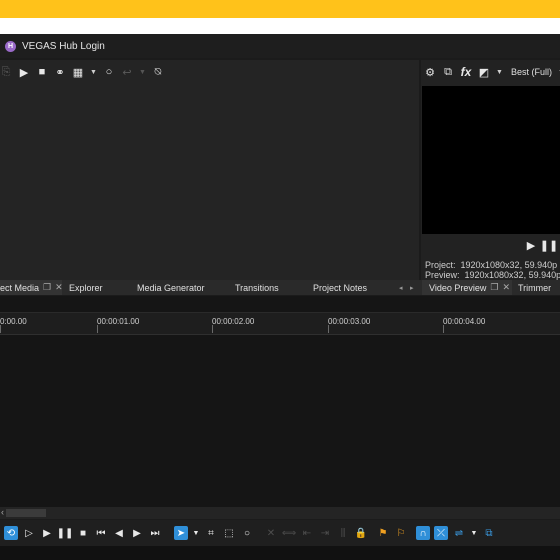  I want to click on preview-play-icon: ▶, so click(531, 245).